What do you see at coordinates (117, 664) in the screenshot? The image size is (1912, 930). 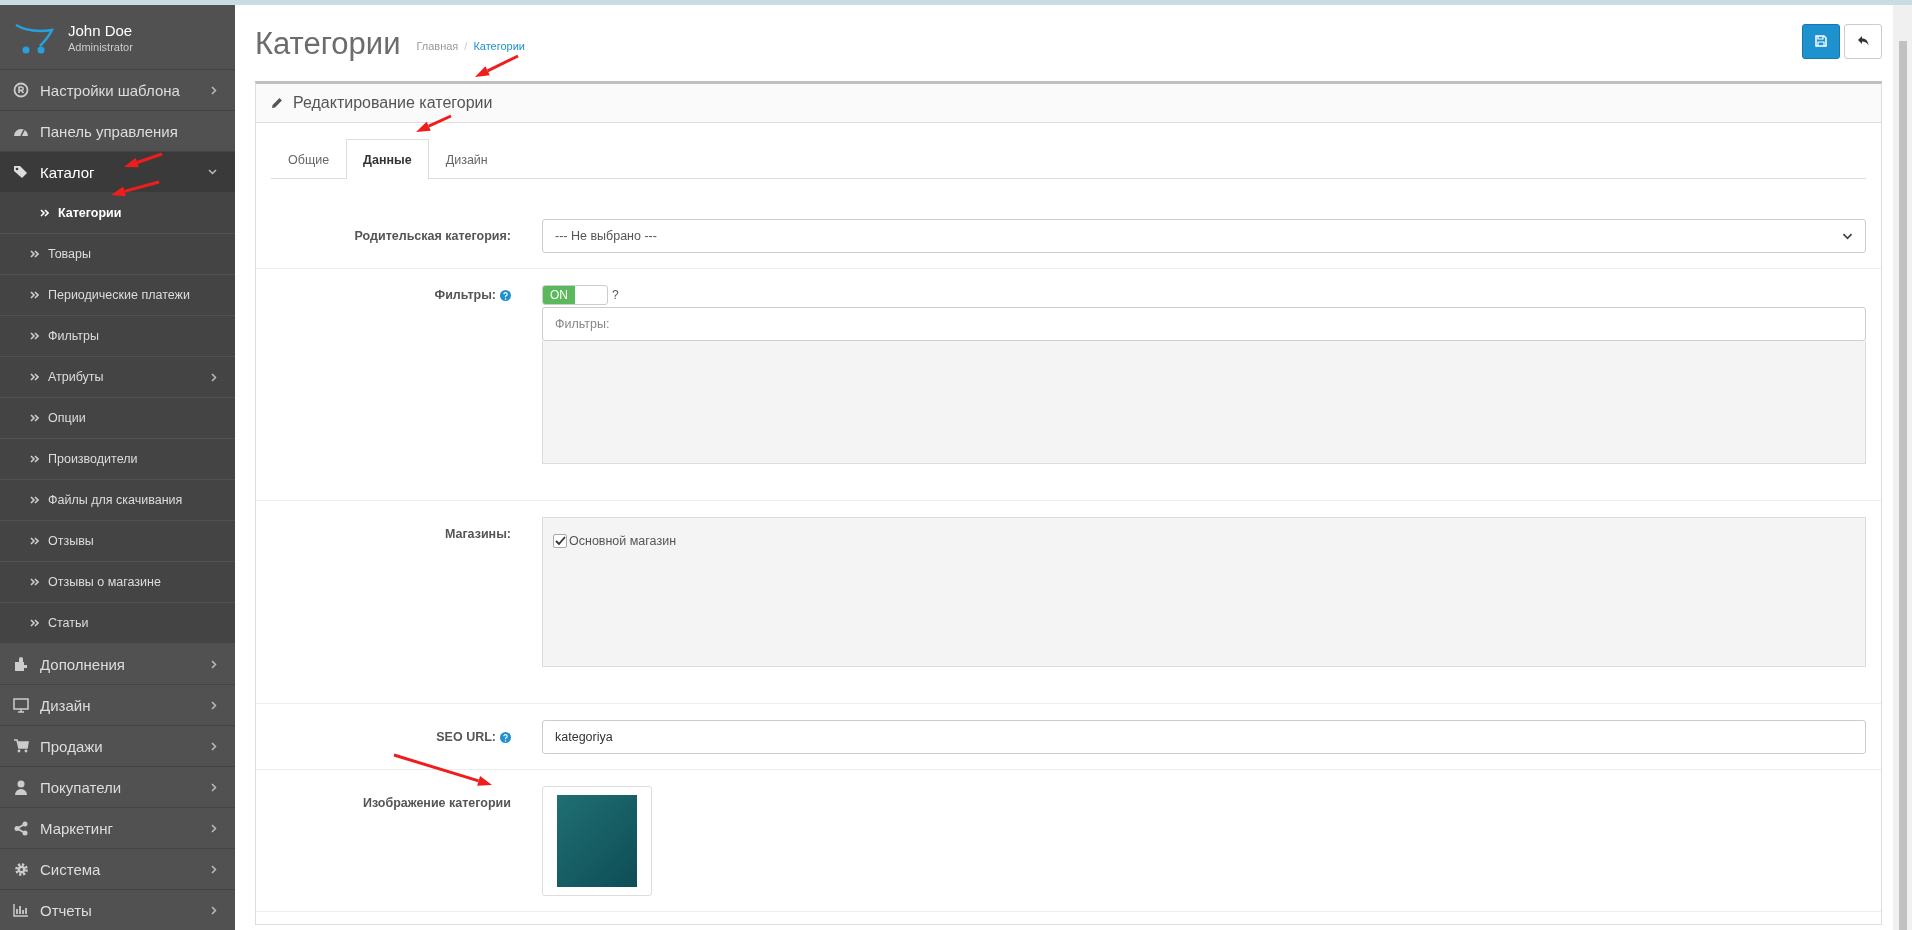 I see `sidebar-item: Дополнения` at bounding box center [117, 664].